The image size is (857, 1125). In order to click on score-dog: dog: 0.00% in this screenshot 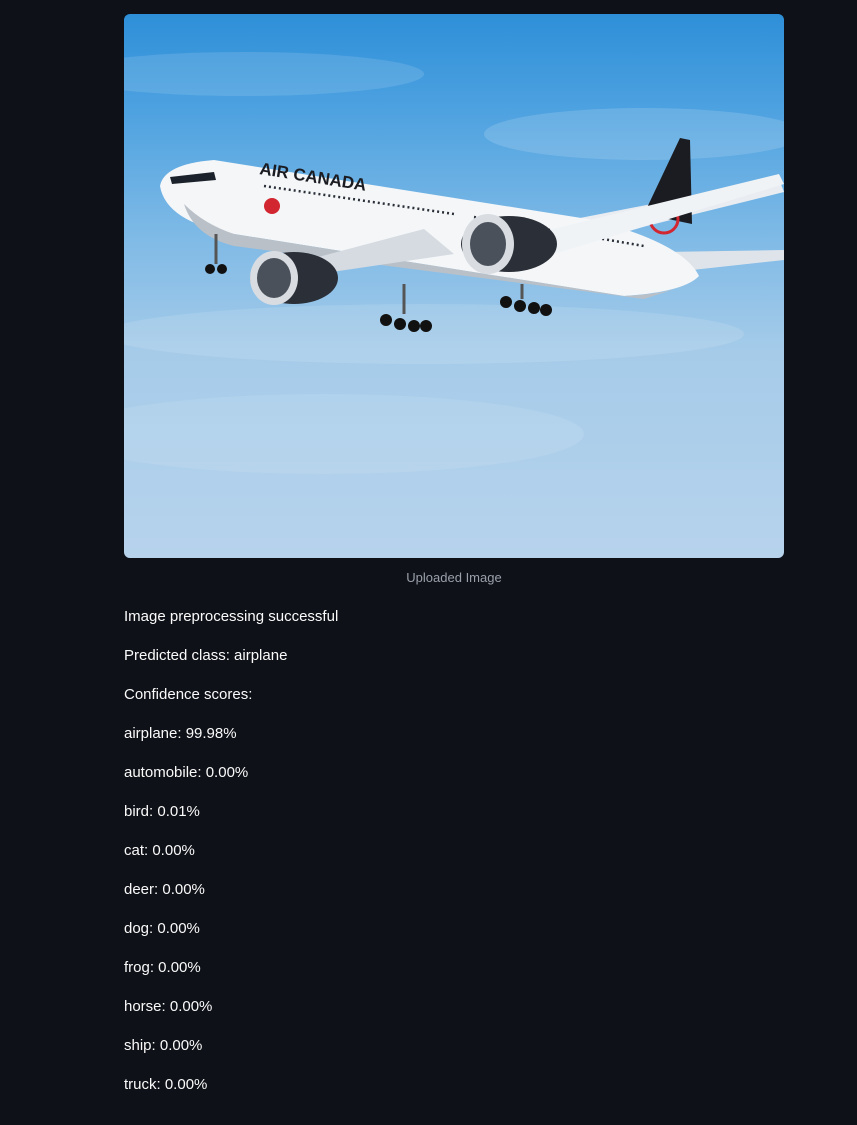, I will do `click(162, 928)`.